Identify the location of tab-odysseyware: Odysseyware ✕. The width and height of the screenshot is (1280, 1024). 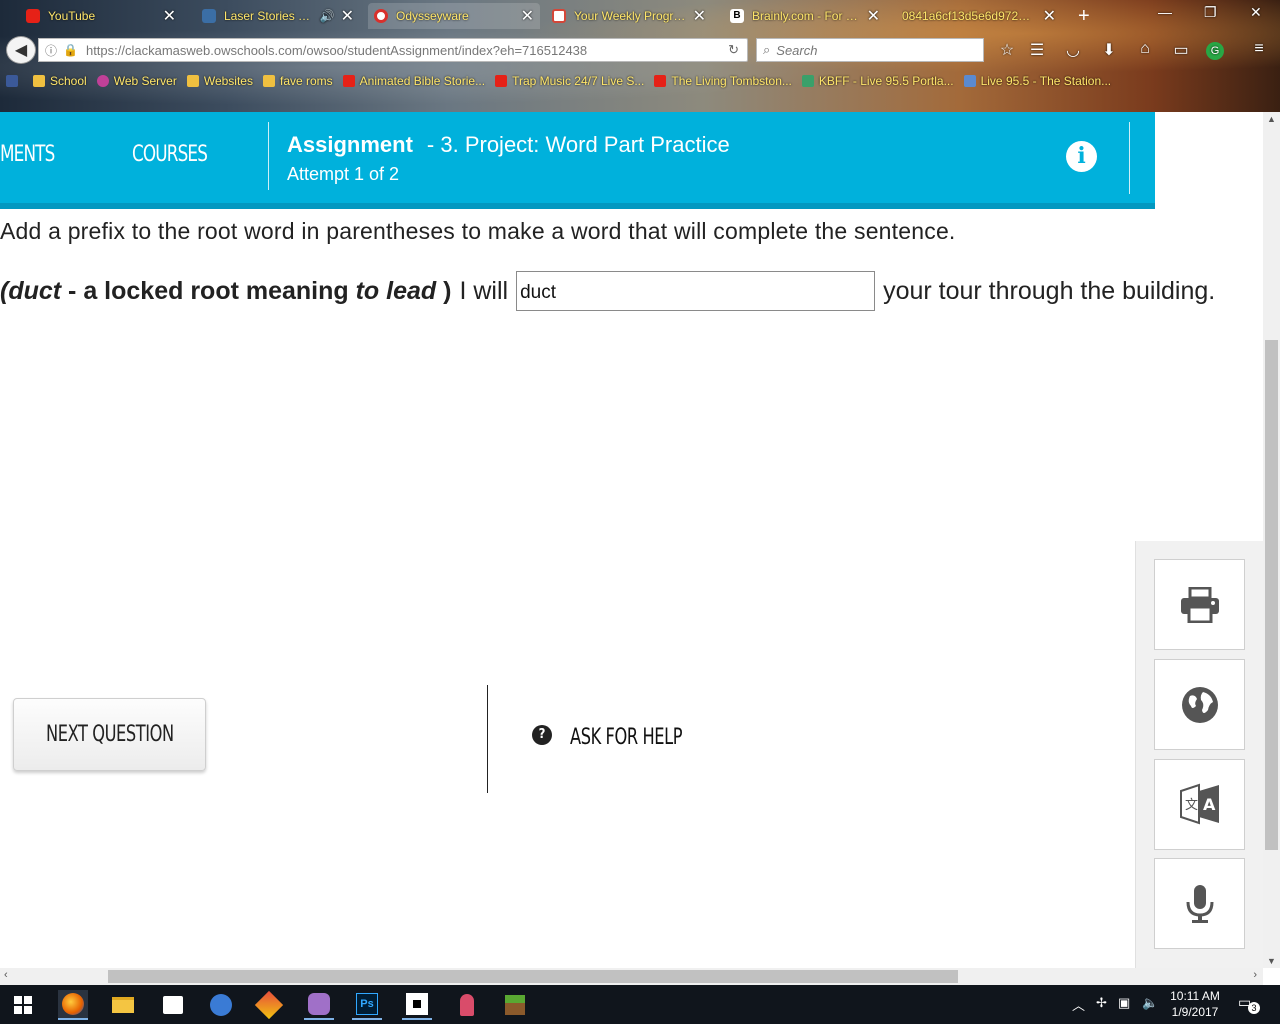
(454, 16).